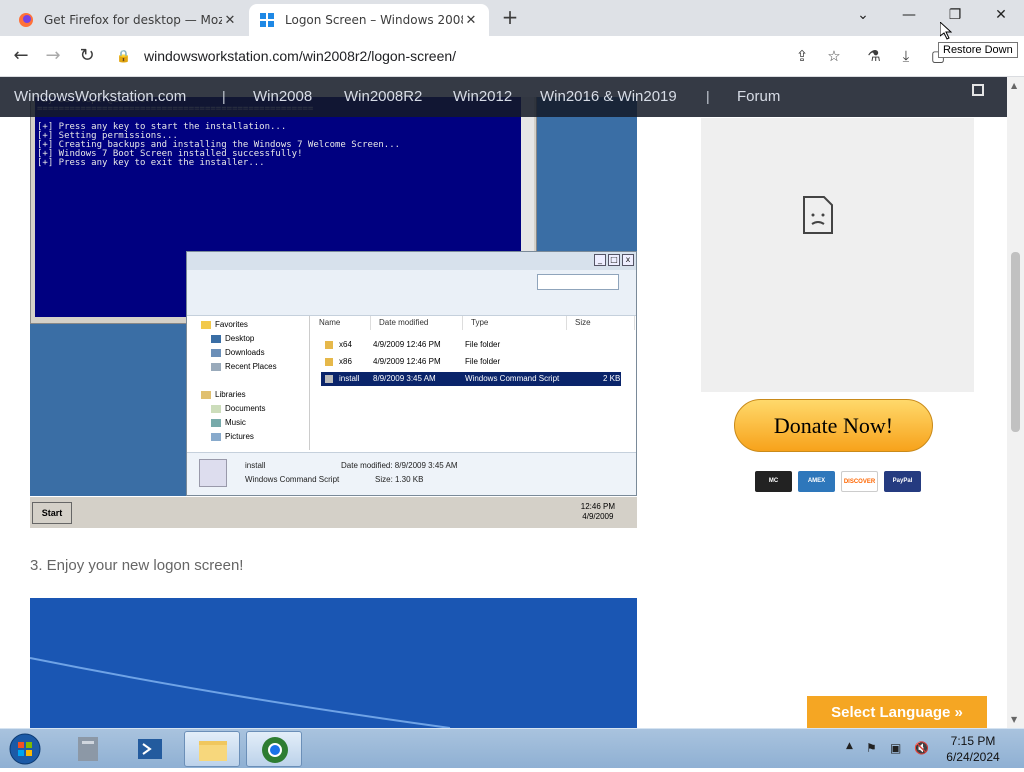 The height and width of the screenshot is (772, 1024). Describe the element at coordinates (834, 56) in the screenshot. I see `bookmark-star-icon: ☆` at that location.